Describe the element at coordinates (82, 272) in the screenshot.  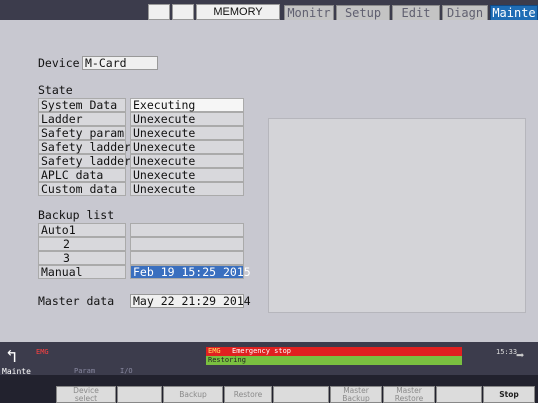
I see `backup-row-name: Manual` at that location.